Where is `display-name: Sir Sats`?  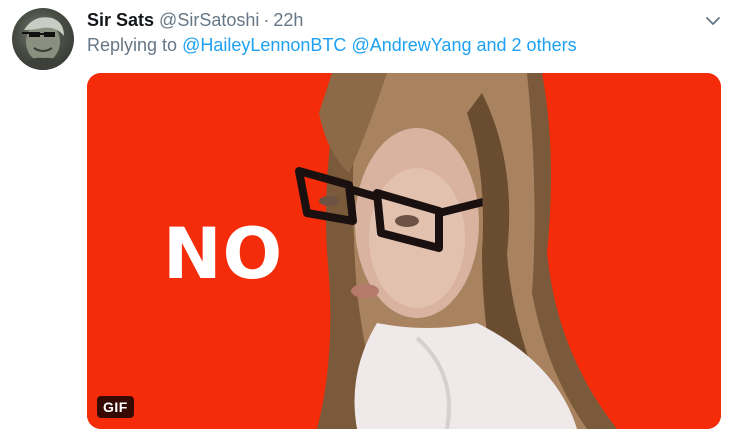 display-name: Sir Sats is located at coordinates (120, 20).